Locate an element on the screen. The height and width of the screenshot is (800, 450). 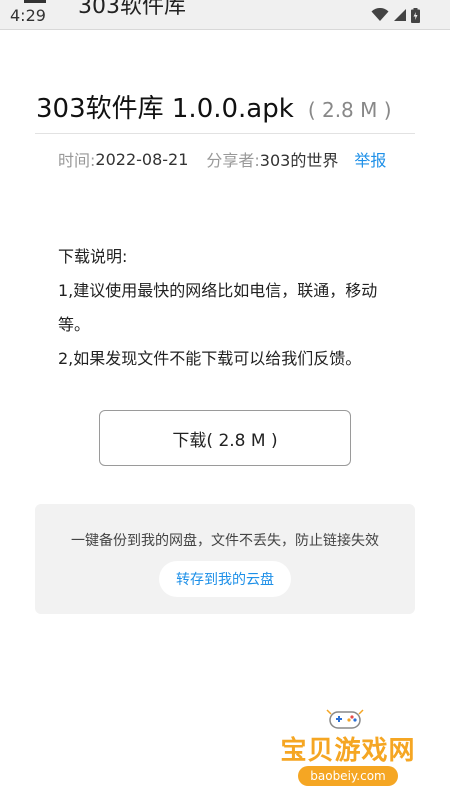
app-title: 303软件库 is located at coordinates (132, 9).